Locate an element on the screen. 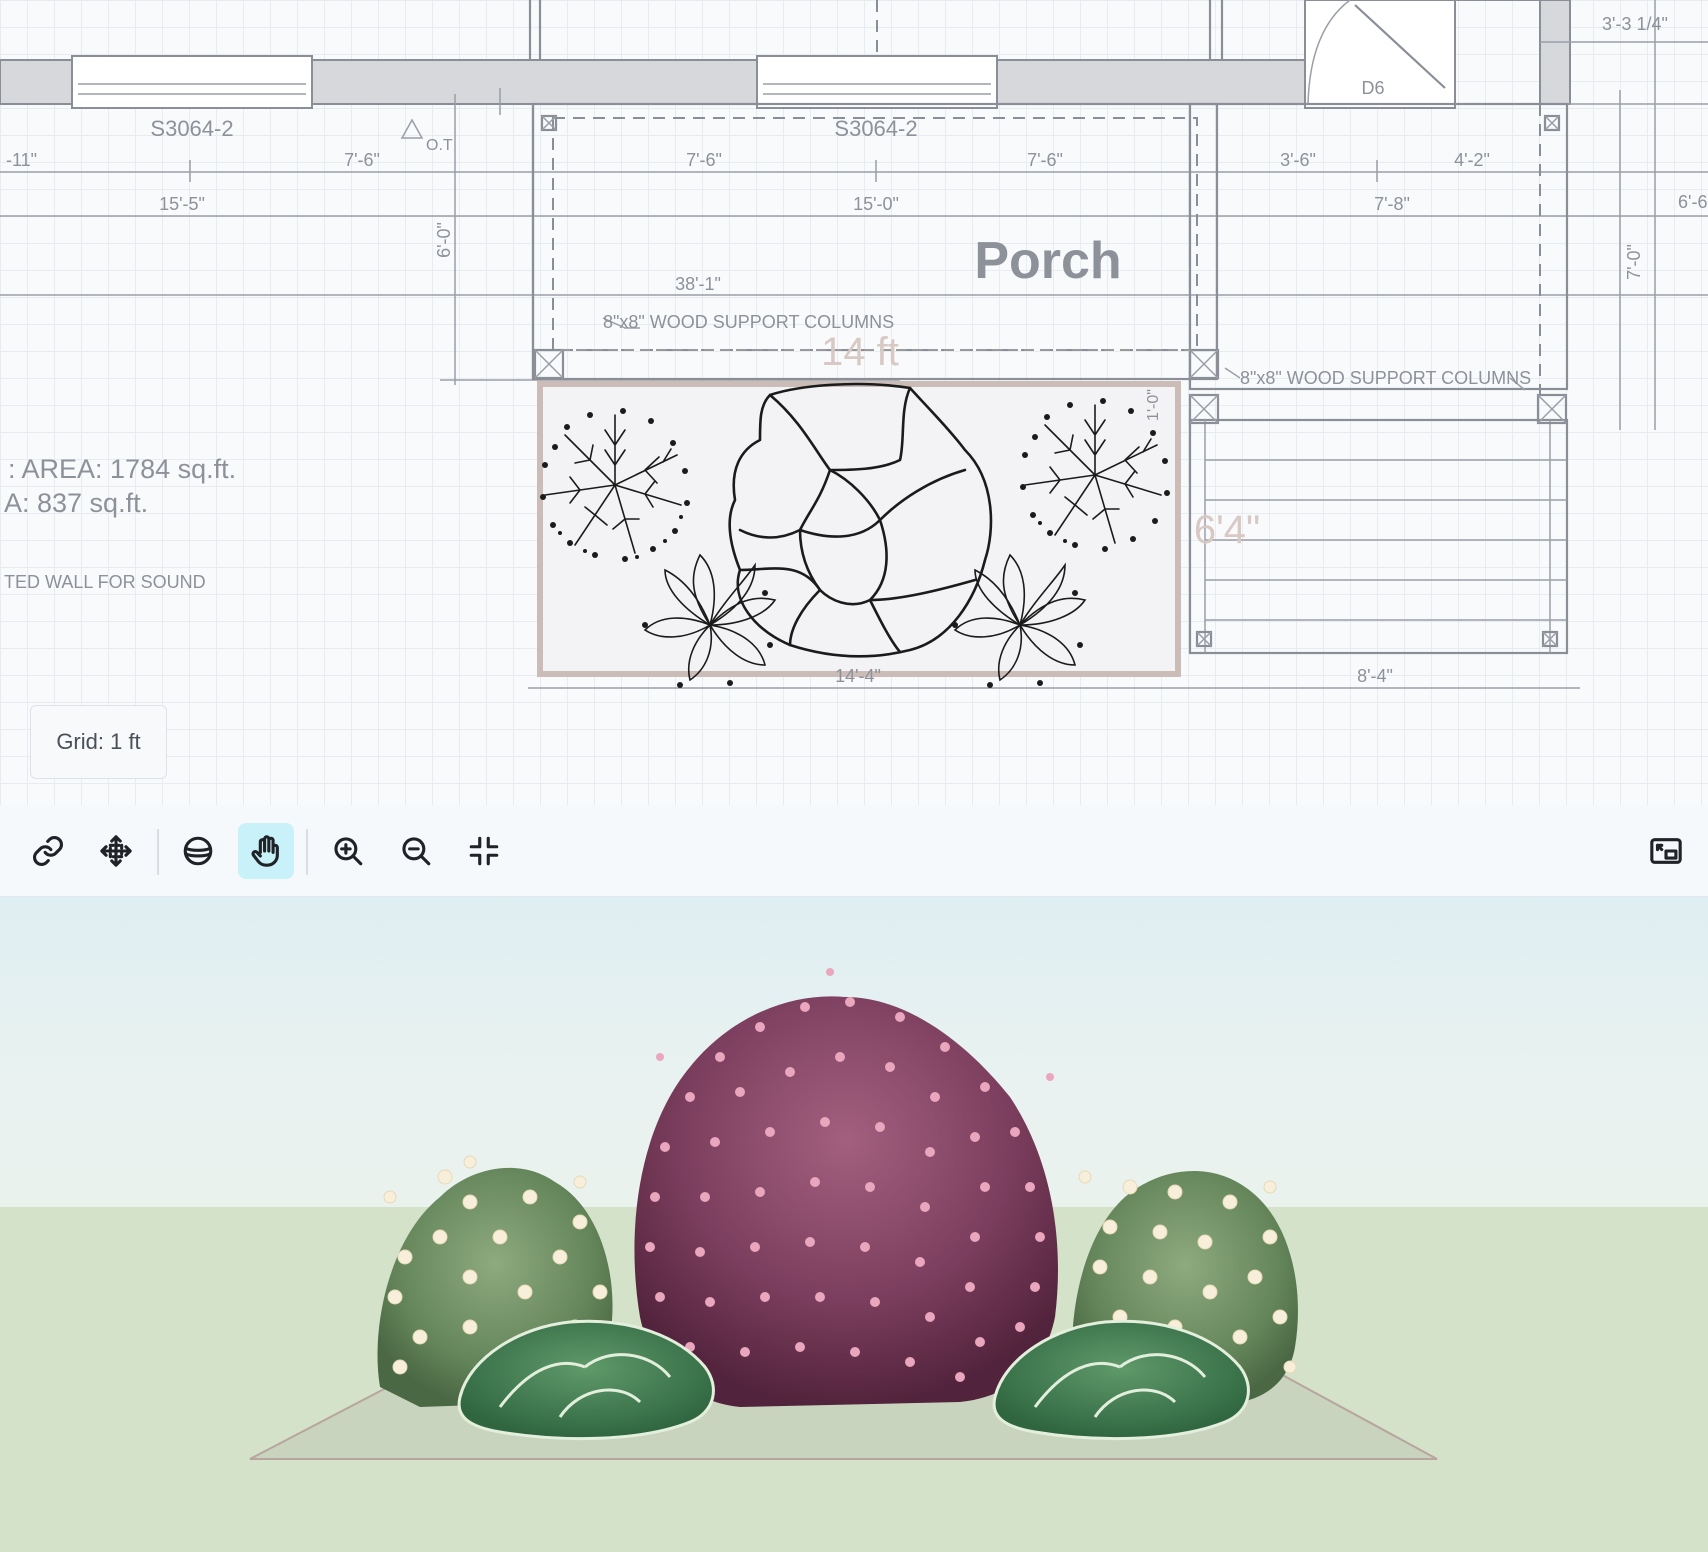 This screenshot has height=1552, width=1708. pan-button is located at coordinates (266, 851).